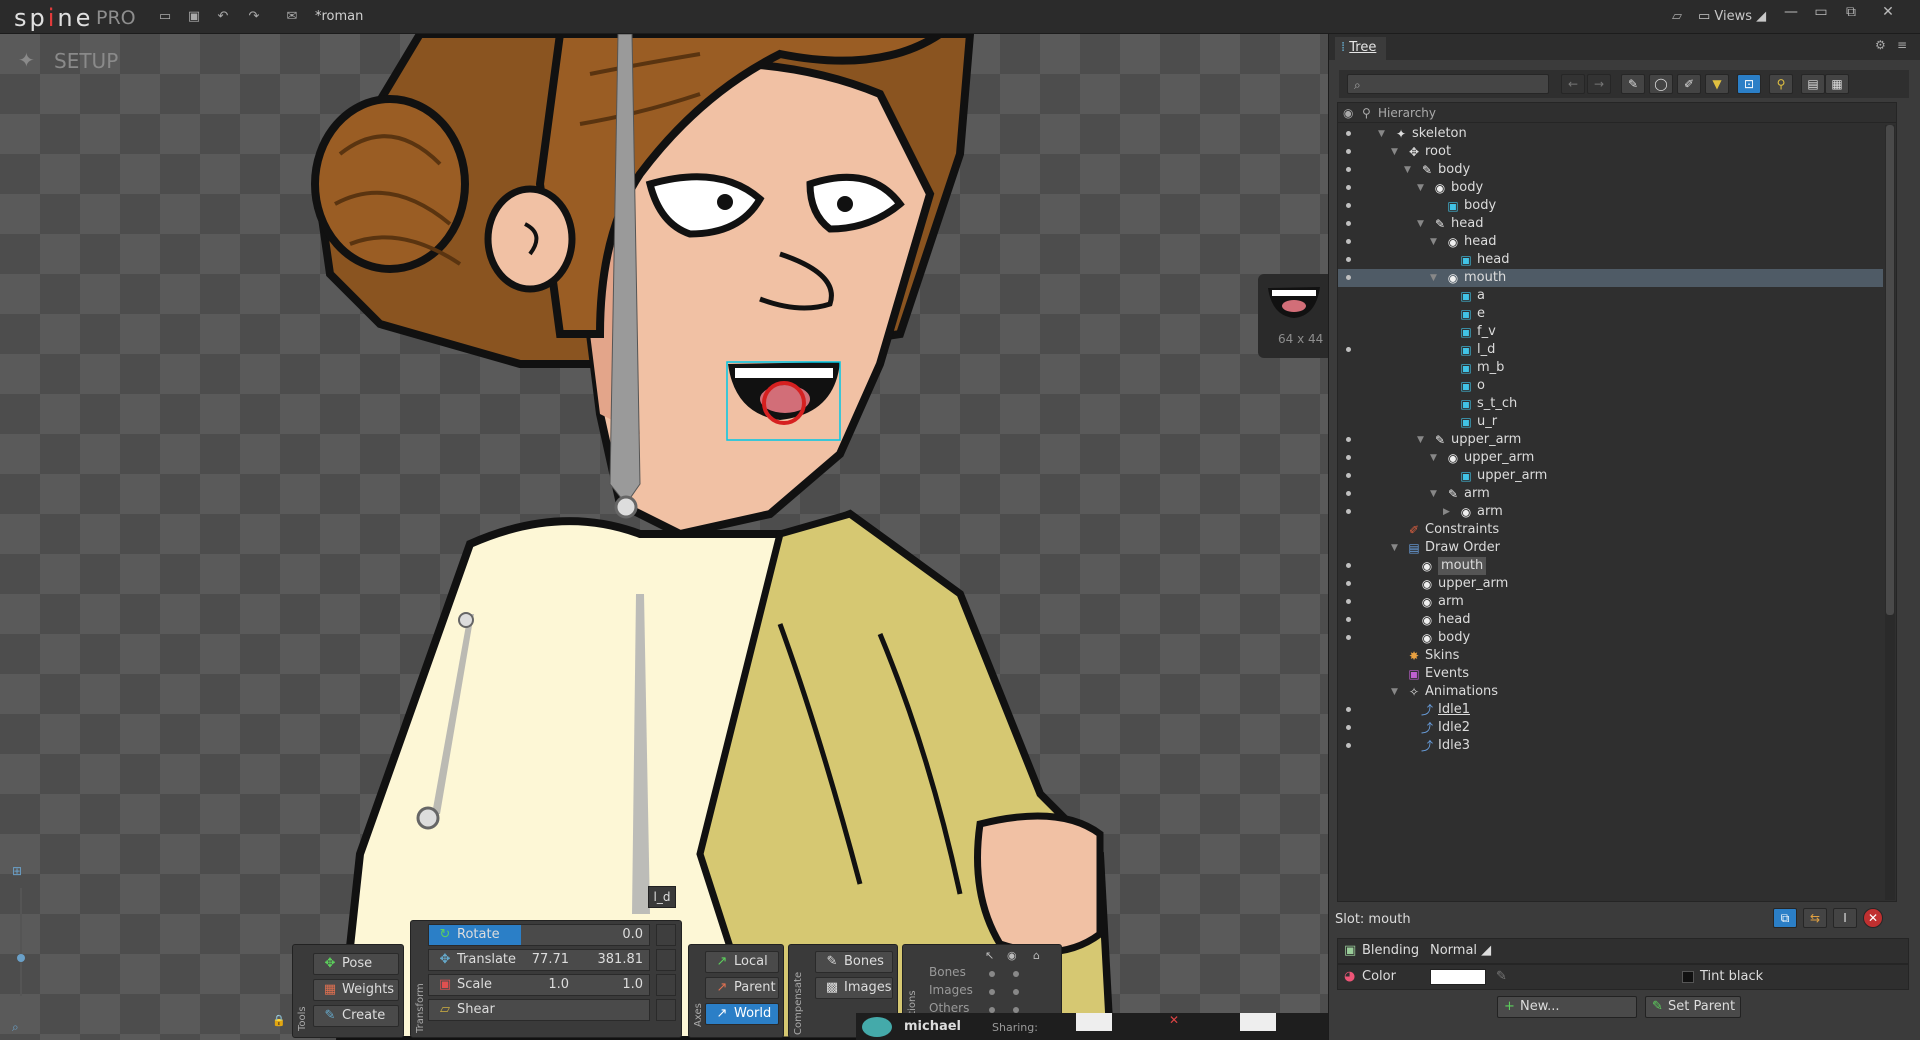 Image resolution: width=1920 pixels, height=1040 pixels. I want to click on views-menu: ▭ Views ◢, so click(1732, 16).